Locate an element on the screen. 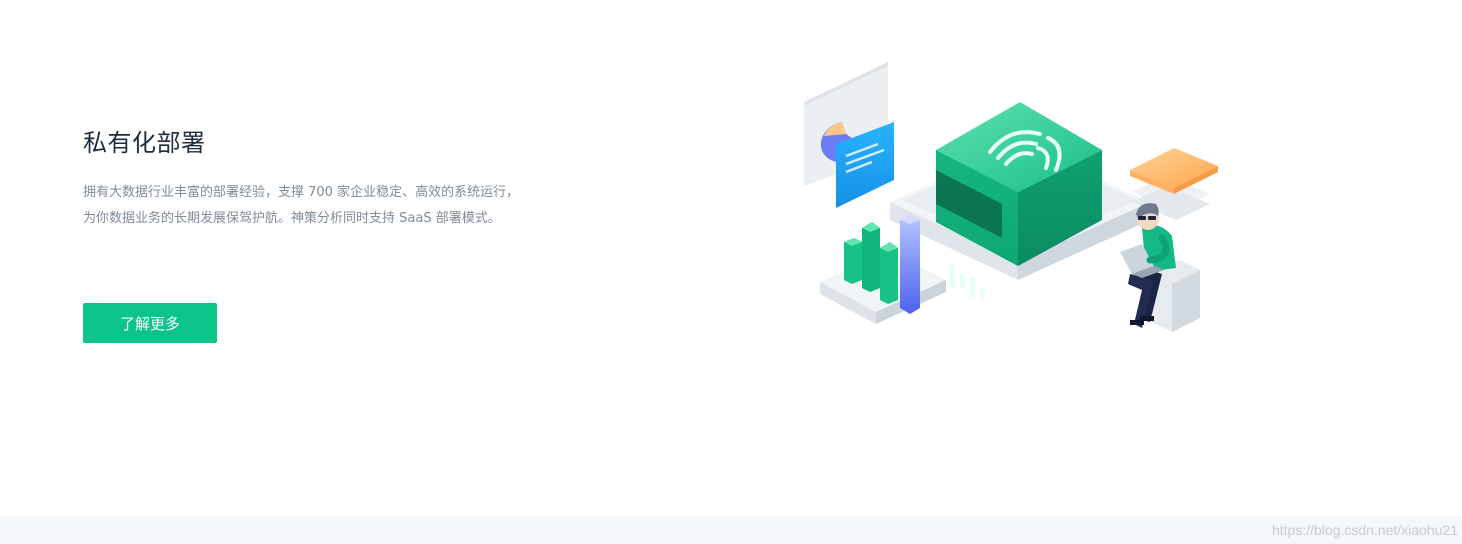 The width and height of the screenshot is (1462, 544). deployment-illustration is located at coordinates (1011, 197).